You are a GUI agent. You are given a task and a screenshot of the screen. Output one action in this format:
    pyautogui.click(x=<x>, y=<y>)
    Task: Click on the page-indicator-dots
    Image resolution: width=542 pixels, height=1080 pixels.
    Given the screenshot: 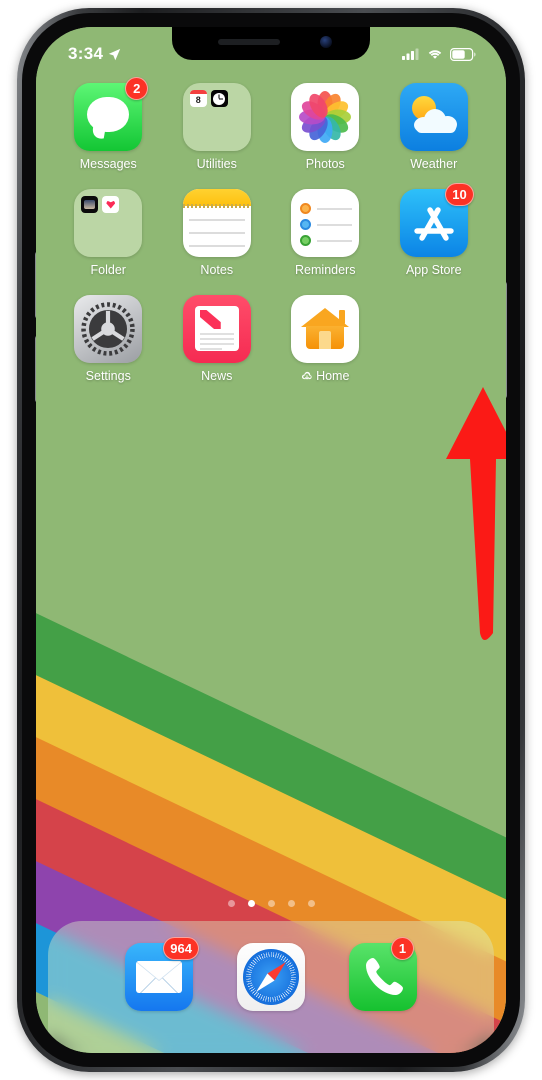 What is the action you would take?
    pyautogui.click(x=271, y=903)
    